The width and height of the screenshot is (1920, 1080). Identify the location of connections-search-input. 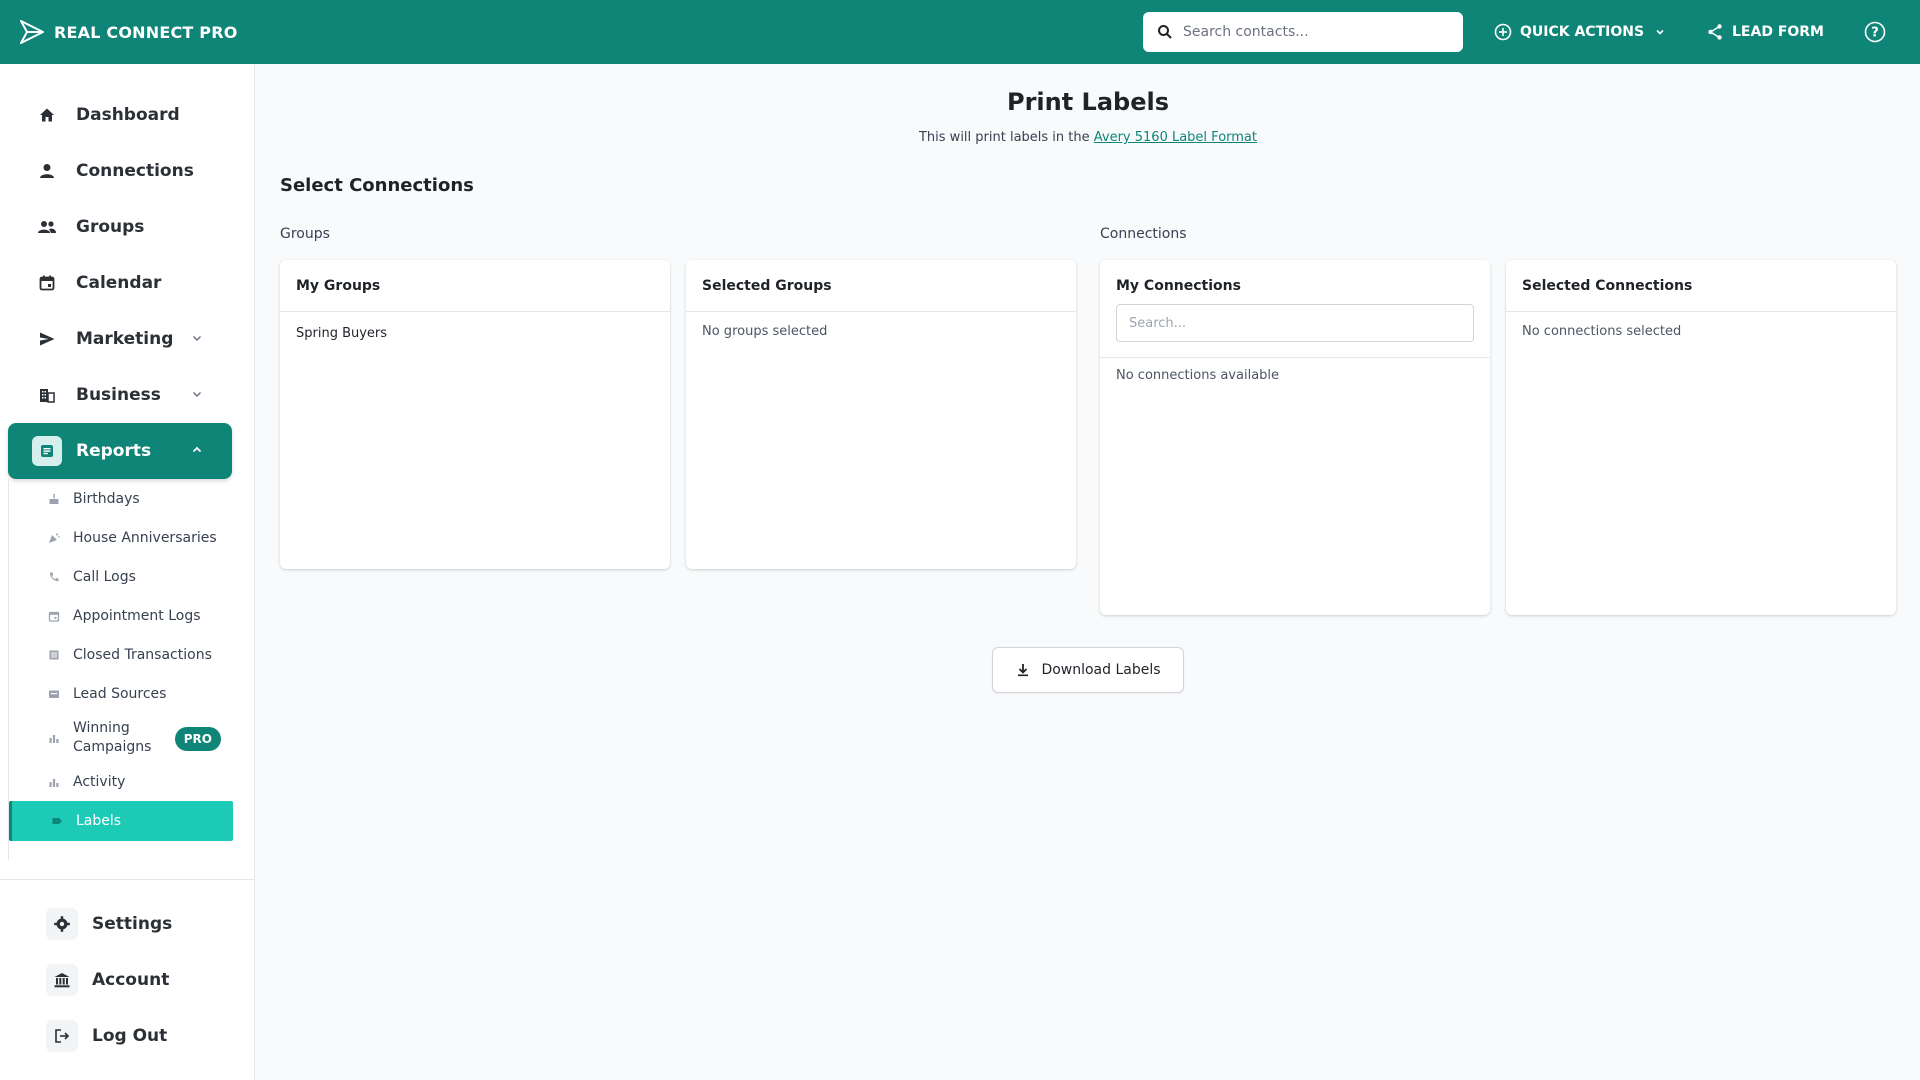
(1295, 323).